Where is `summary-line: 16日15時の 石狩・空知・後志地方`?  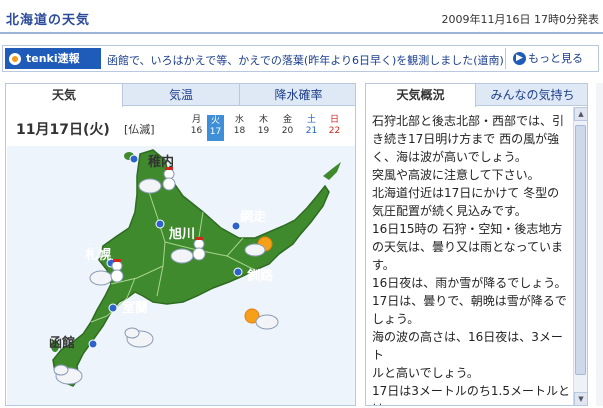 summary-line: 16日15時の 石狩・空知・後志地方 is located at coordinates (467, 229).